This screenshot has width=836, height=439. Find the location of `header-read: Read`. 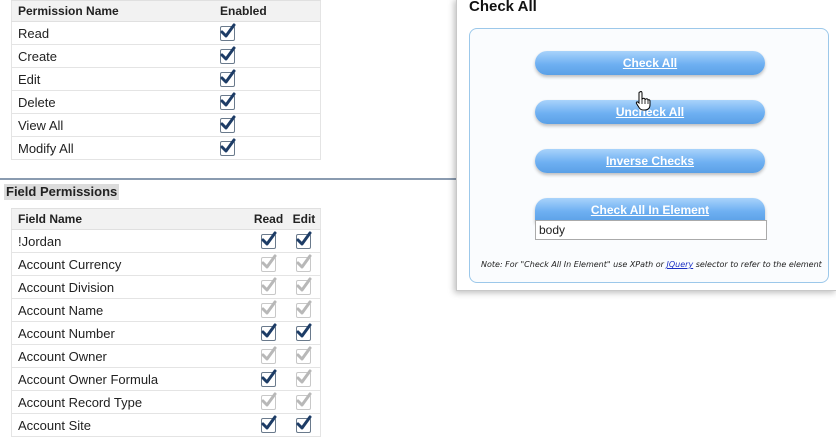

header-read: Read is located at coordinates (268, 219).